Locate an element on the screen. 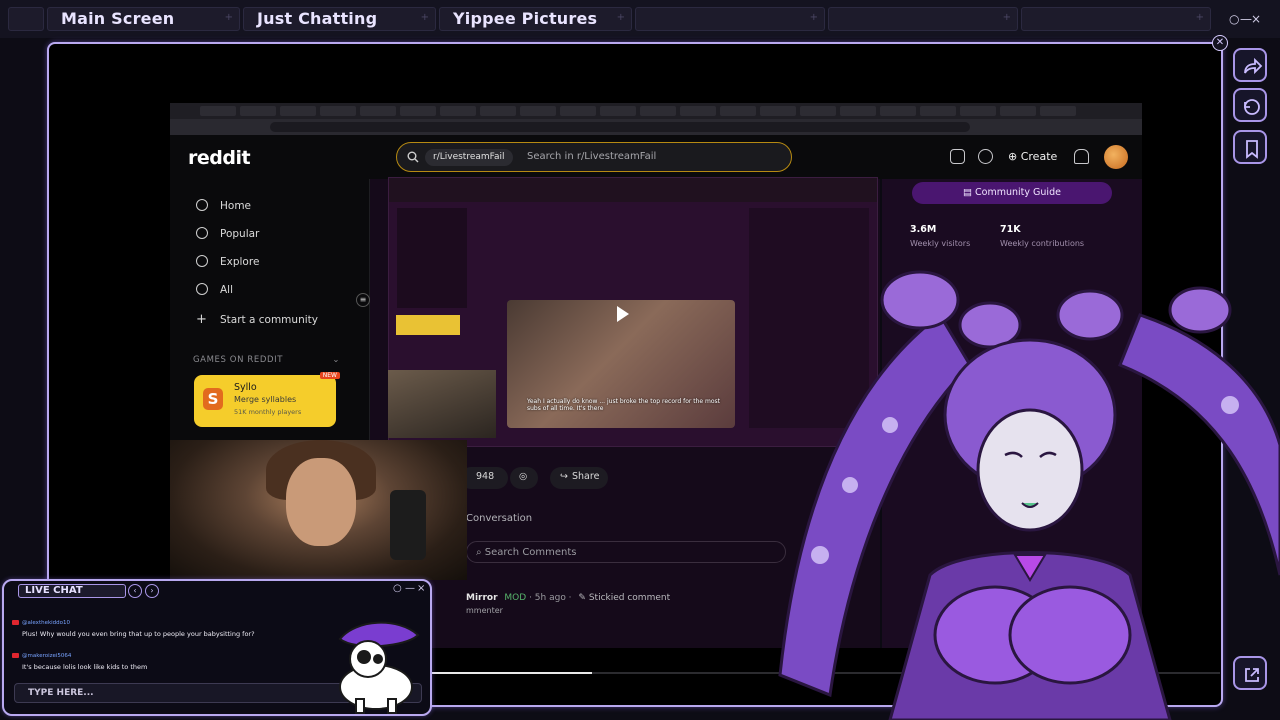  share-button is located at coordinates (1250, 65).